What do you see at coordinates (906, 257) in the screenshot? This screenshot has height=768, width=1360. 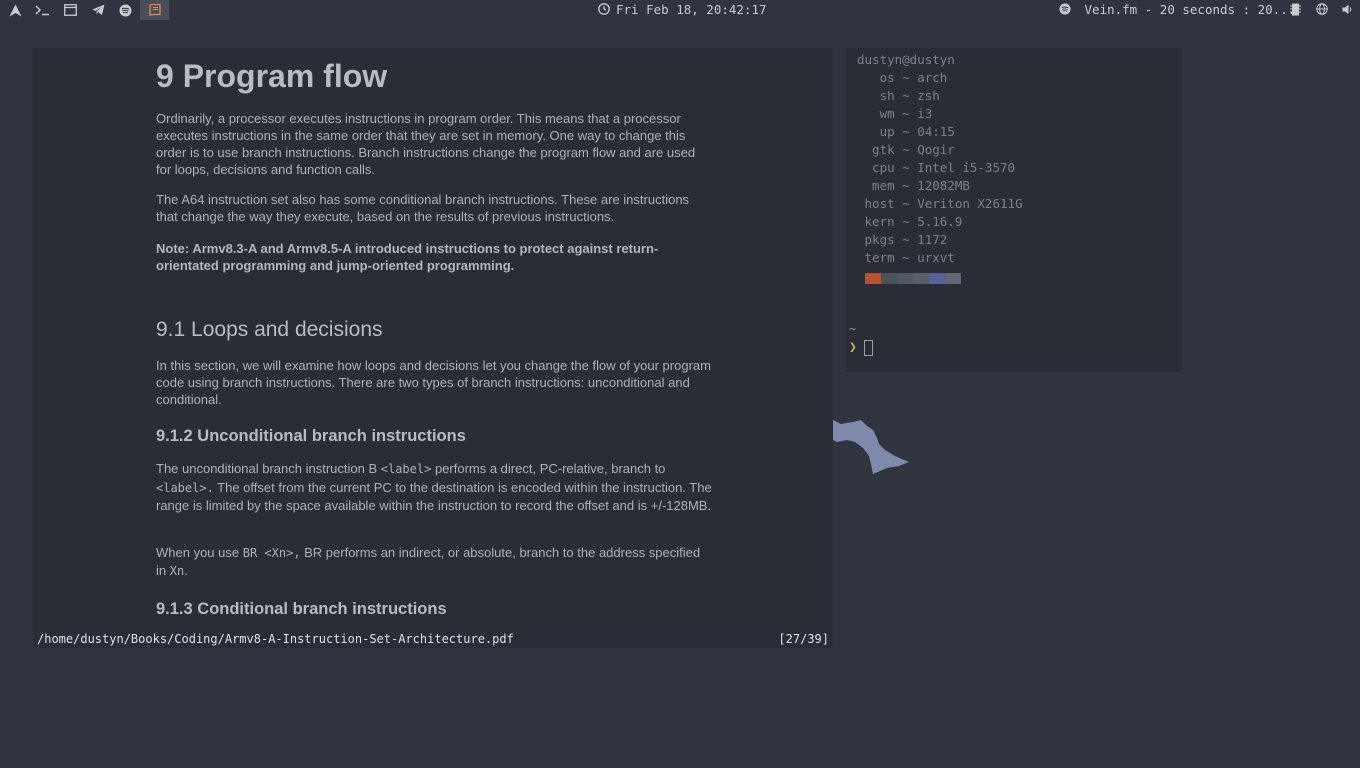 I see `fetch-line: term ~ urxvt` at bounding box center [906, 257].